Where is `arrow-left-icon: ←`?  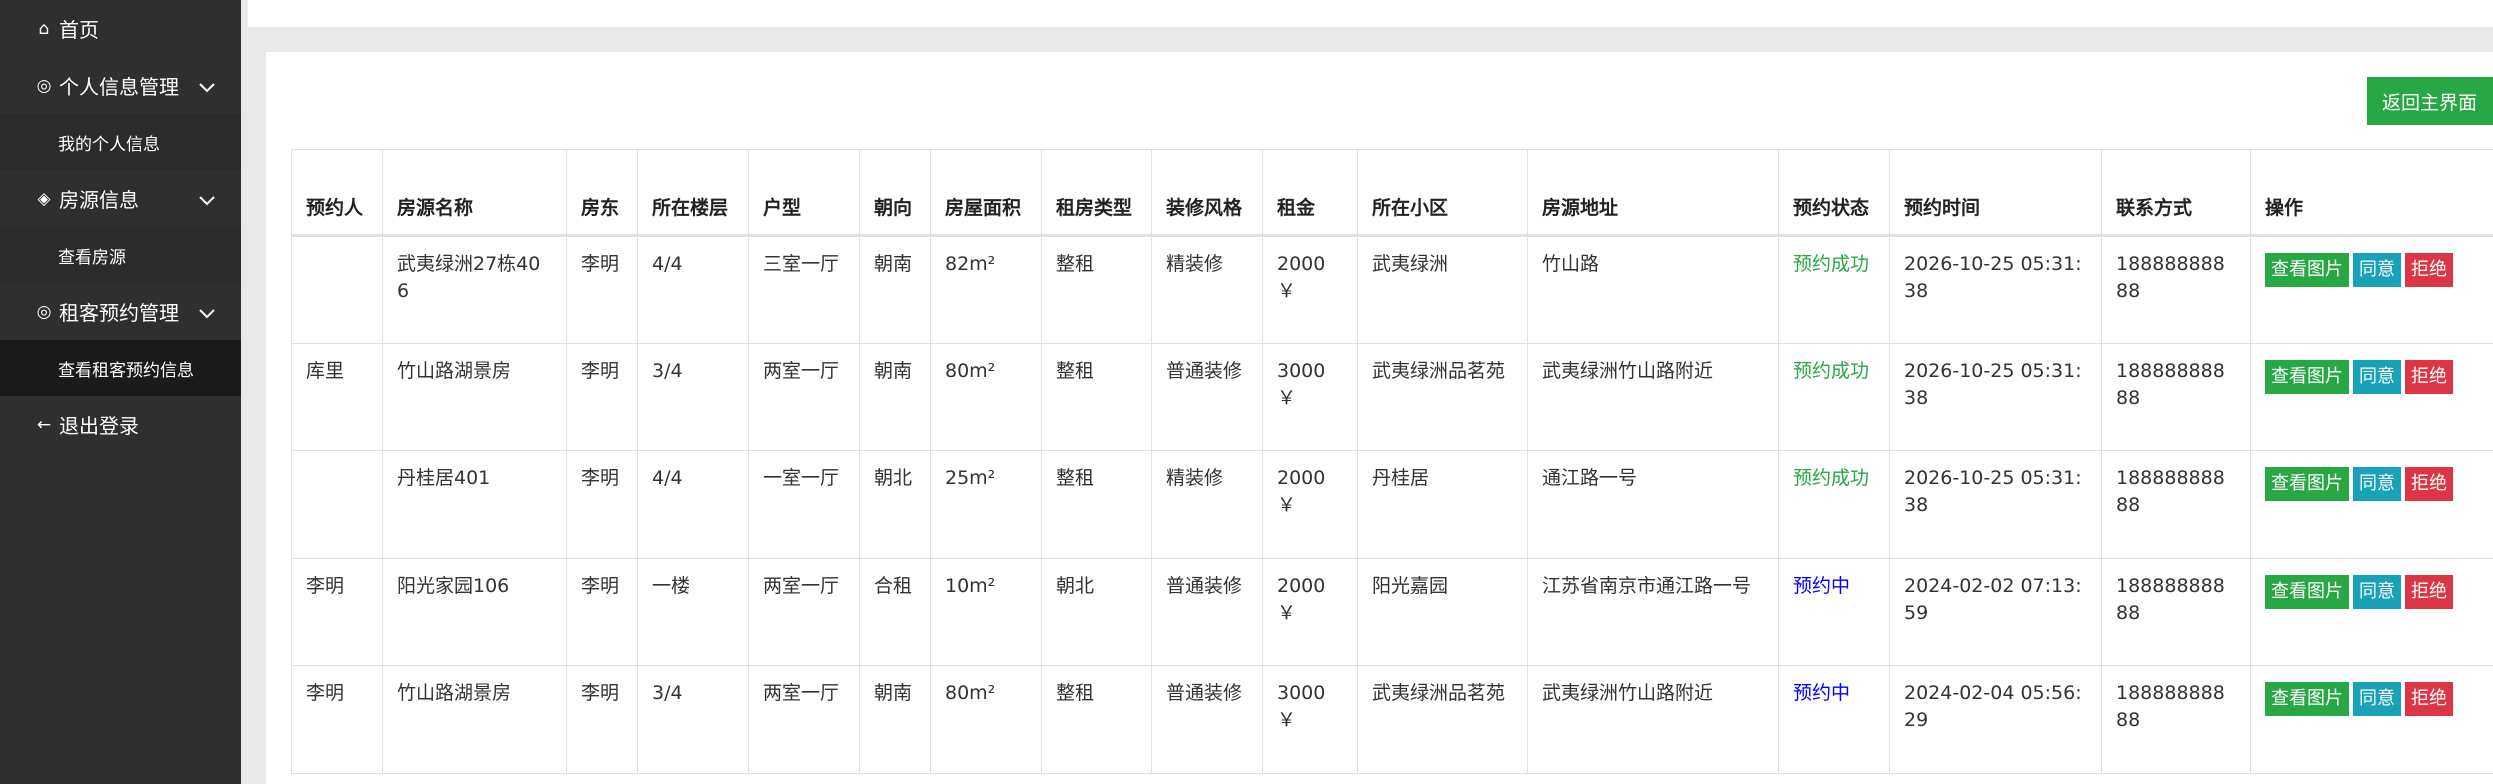 arrow-left-icon: ← is located at coordinates (44, 424).